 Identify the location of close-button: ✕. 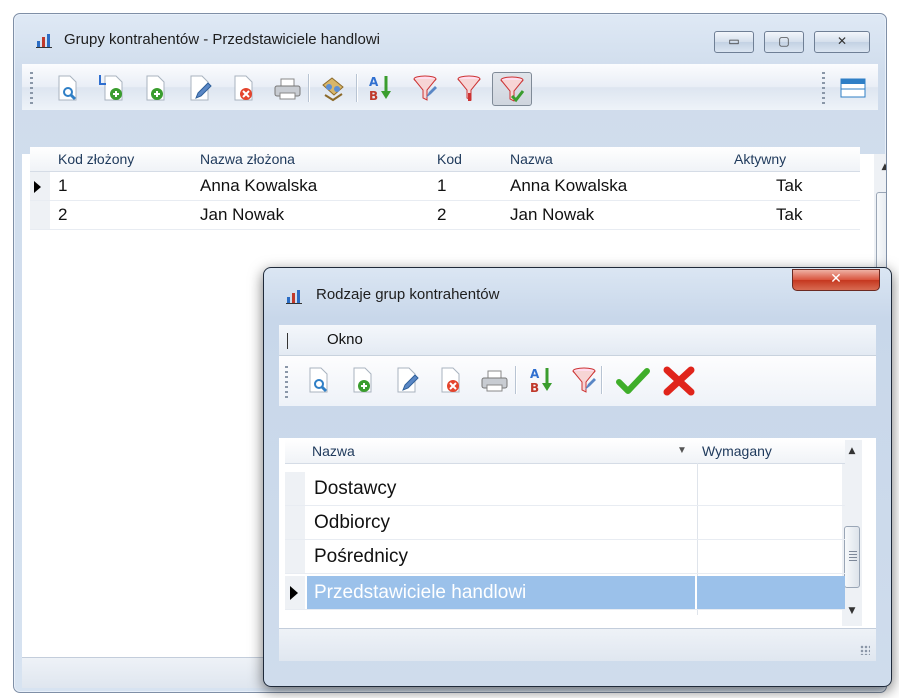
(842, 42).